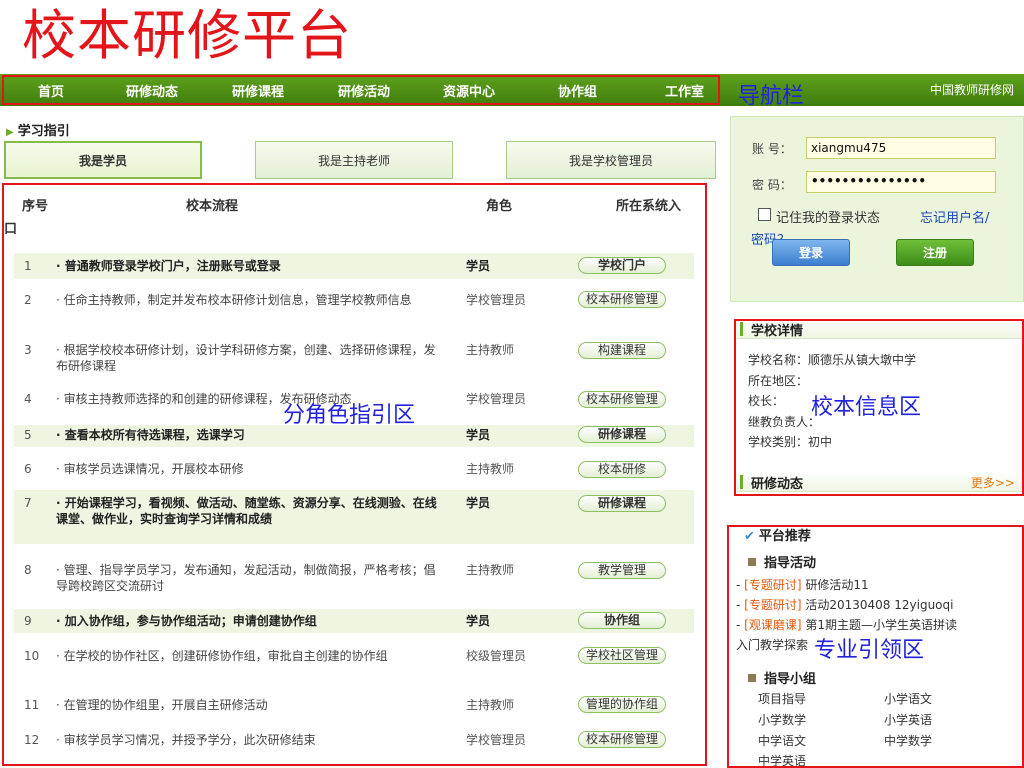 This screenshot has width=1024, height=768. I want to click on account-input, so click(901, 148).